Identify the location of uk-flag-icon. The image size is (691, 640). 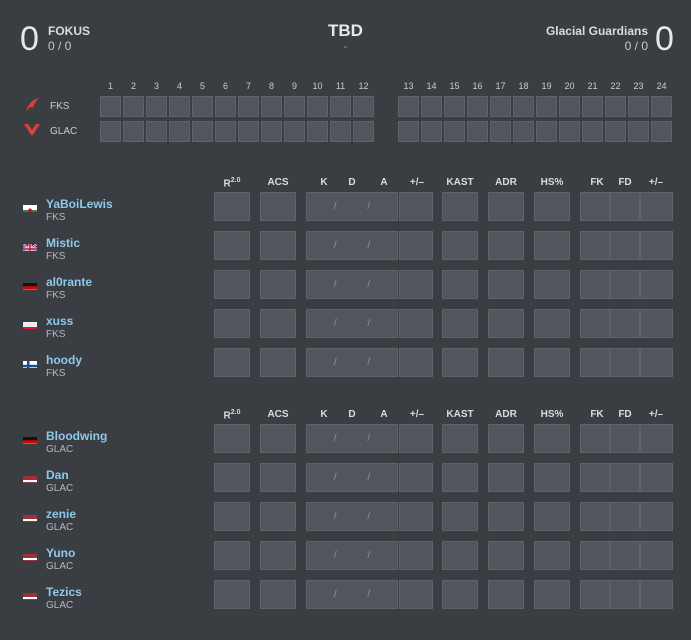
(30, 246).